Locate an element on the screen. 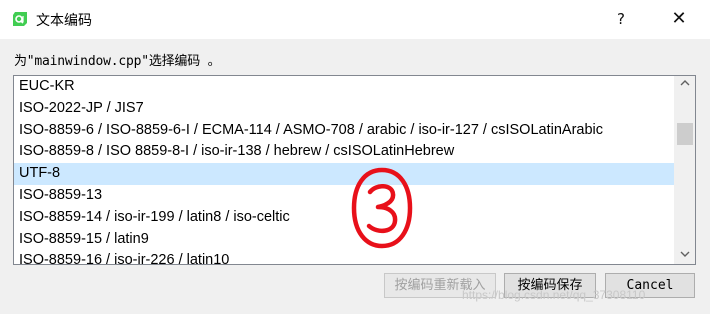 The width and height of the screenshot is (710, 314). scroll-down-arrow-icon is located at coordinates (685, 255).